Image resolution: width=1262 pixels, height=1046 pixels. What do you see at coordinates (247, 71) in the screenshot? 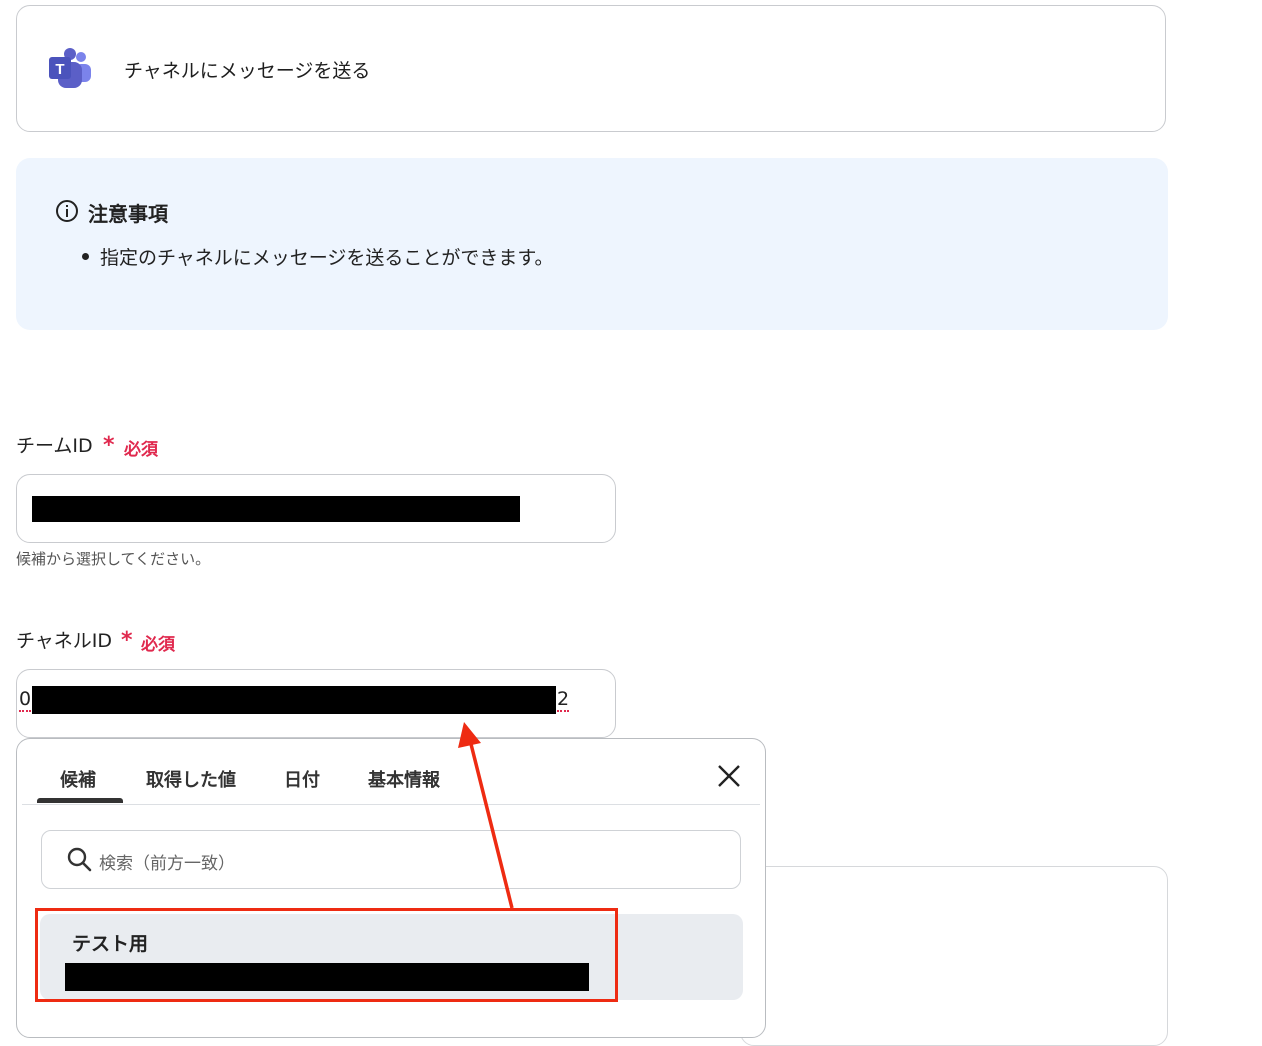
I see `action-title: チャネルにメッセージを送る` at bounding box center [247, 71].